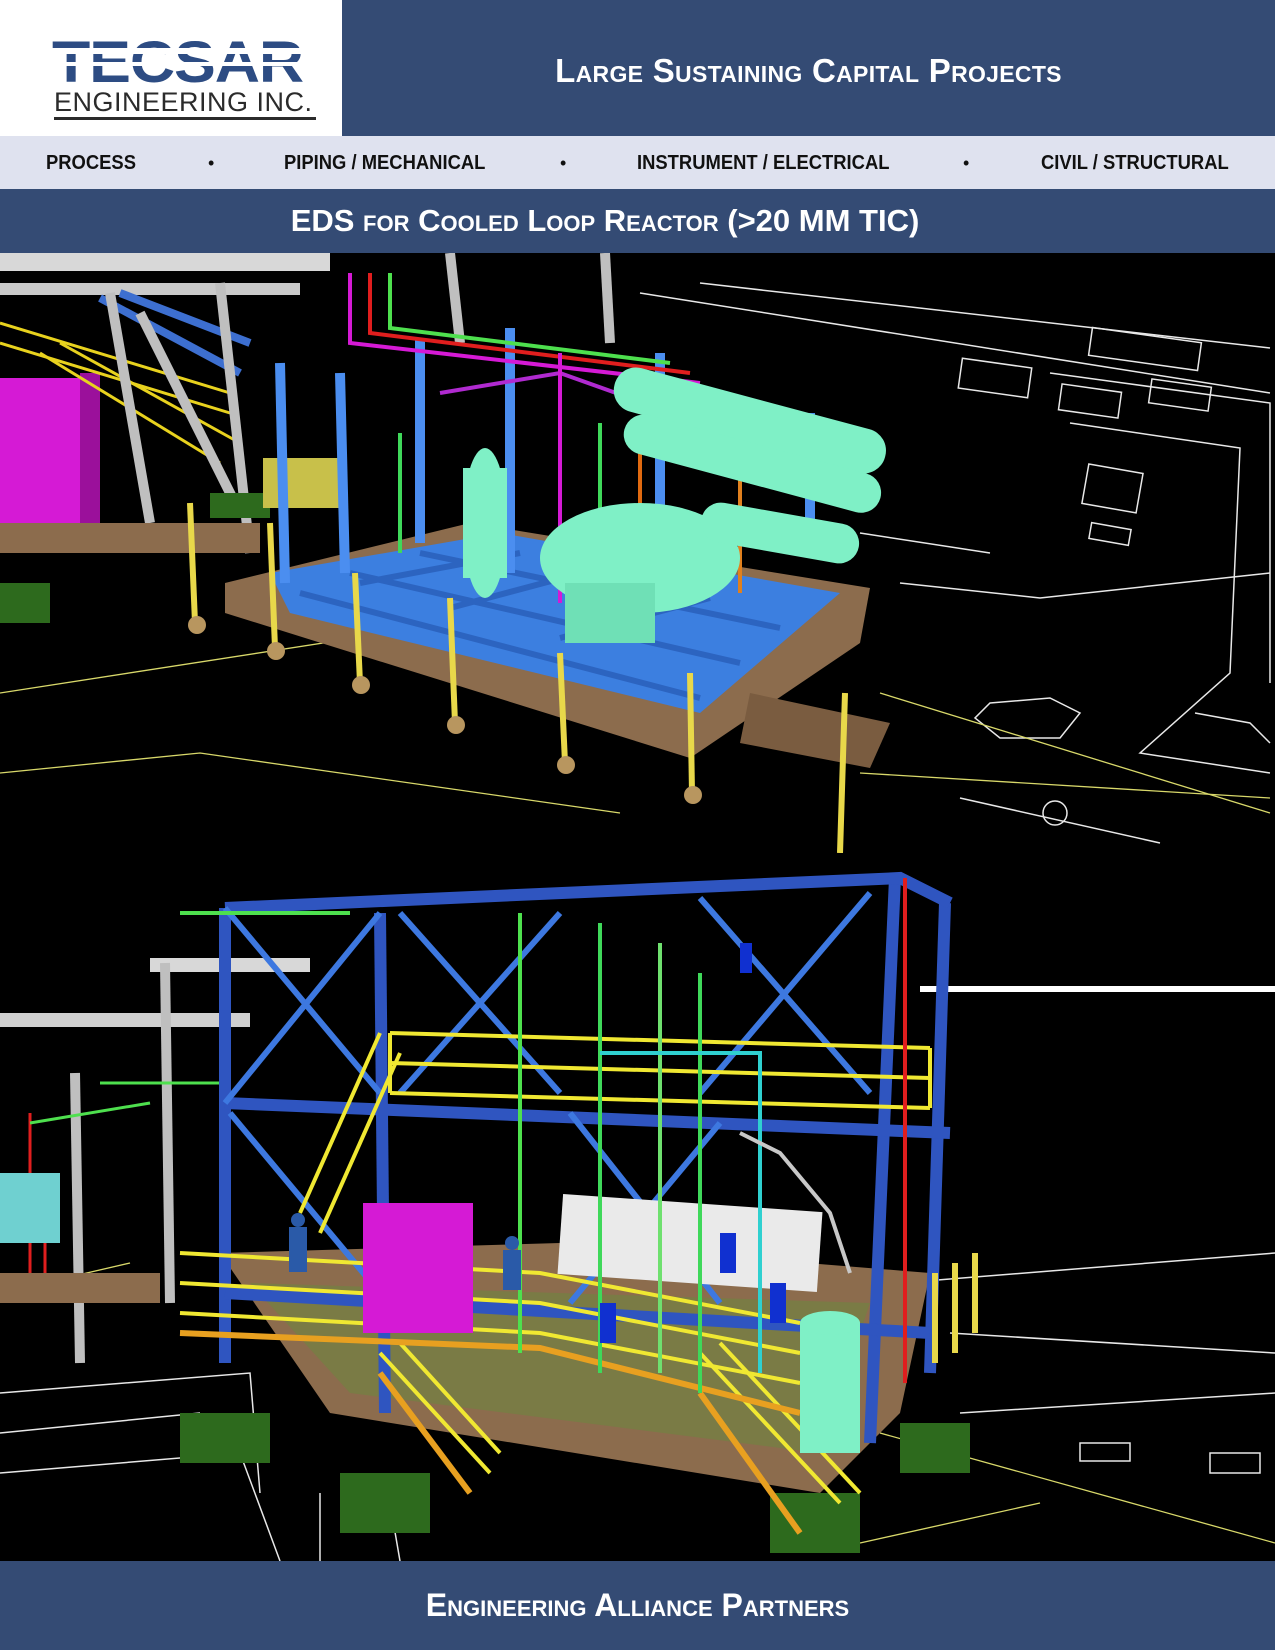 This screenshot has width=1275, height=1650. Describe the element at coordinates (171, 68) in the screenshot. I see `company-logo: TECSAR ENGINEERING INC.` at that location.